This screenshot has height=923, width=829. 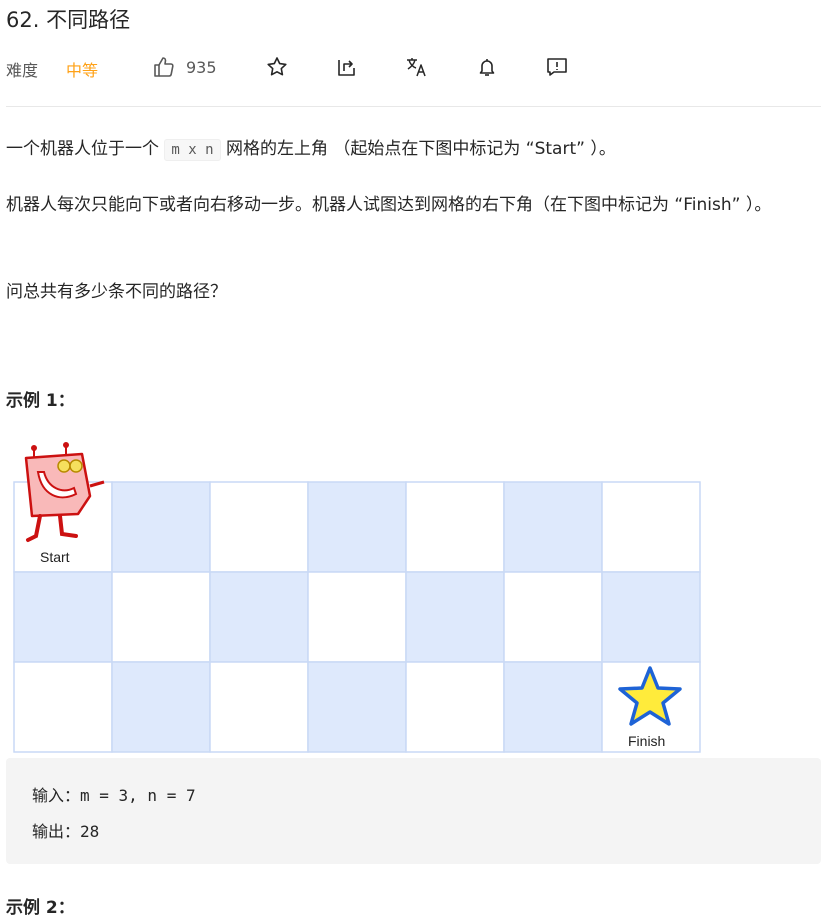 I want to click on thumbs-up-icon, so click(x=164, y=67).